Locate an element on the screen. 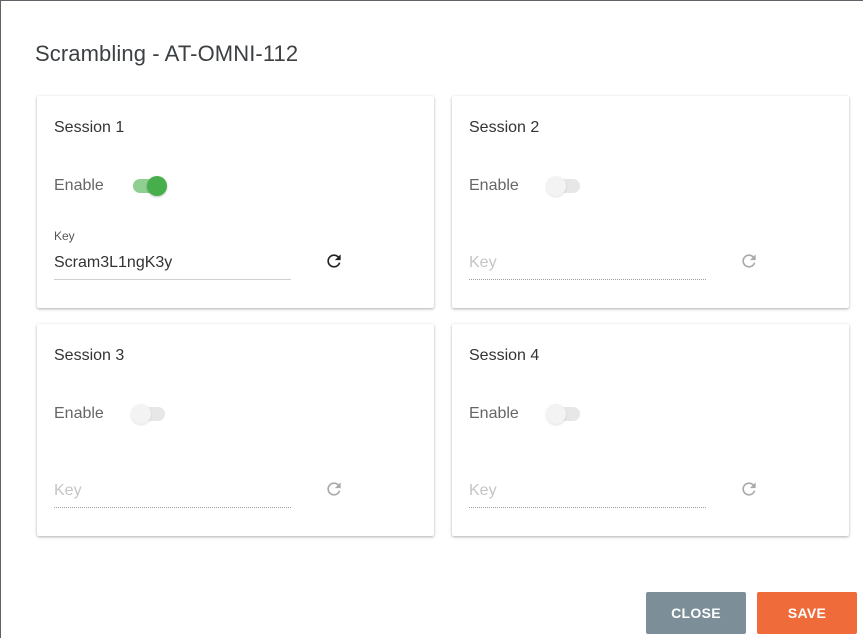 The height and width of the screenshot is (638, 863). close-button: CLOSE is located at coordinates (696, 613).